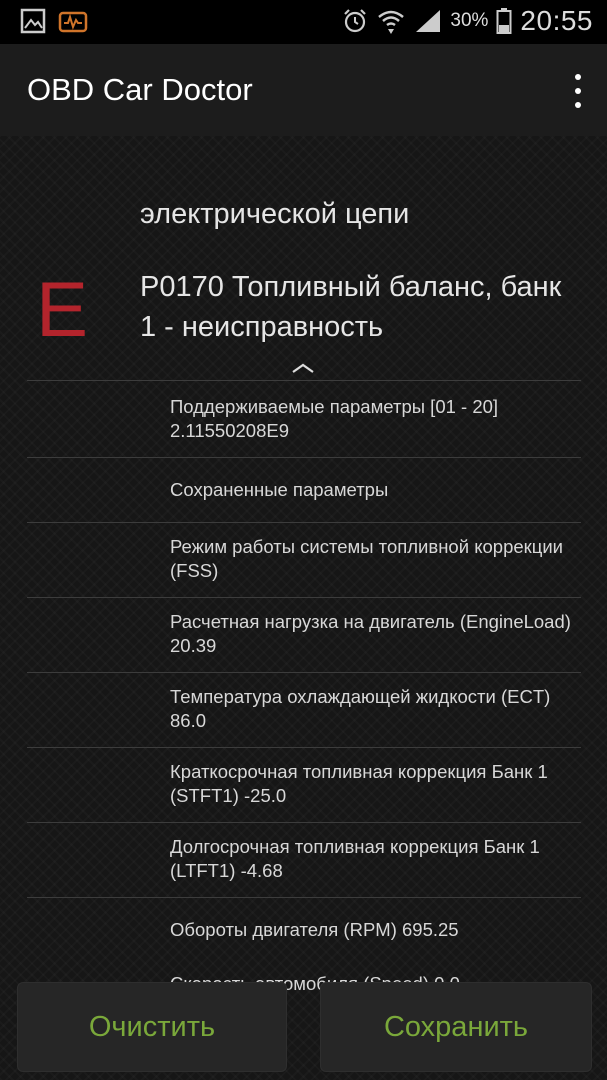  Describe the element at coordinates (304, 489) in the screenshot. I see `param-item: Сохраненные параметры` at that location.